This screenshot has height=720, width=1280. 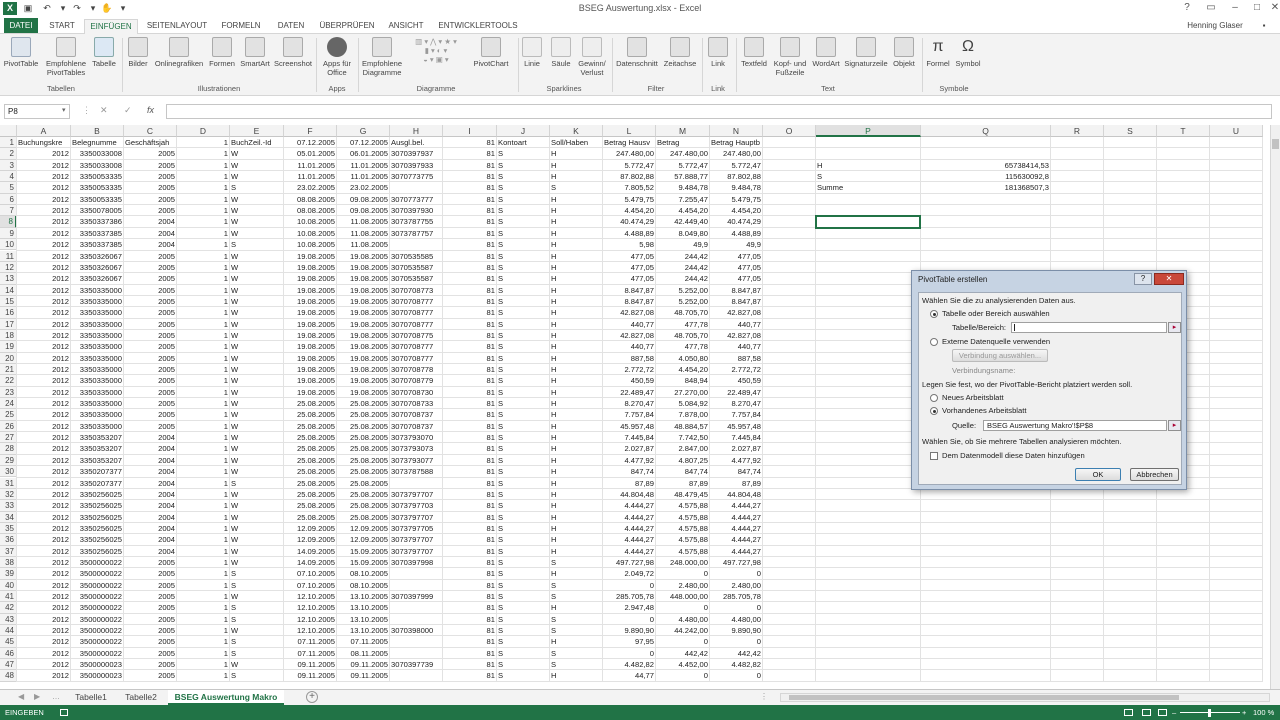 I want to click on cell: 244,42, so click(x=682, y=278).